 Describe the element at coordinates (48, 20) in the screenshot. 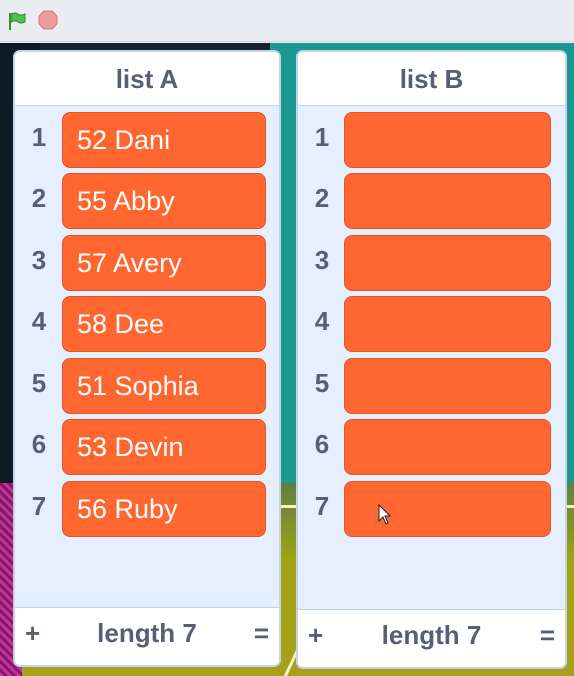

I see `stop-icon` at that location.